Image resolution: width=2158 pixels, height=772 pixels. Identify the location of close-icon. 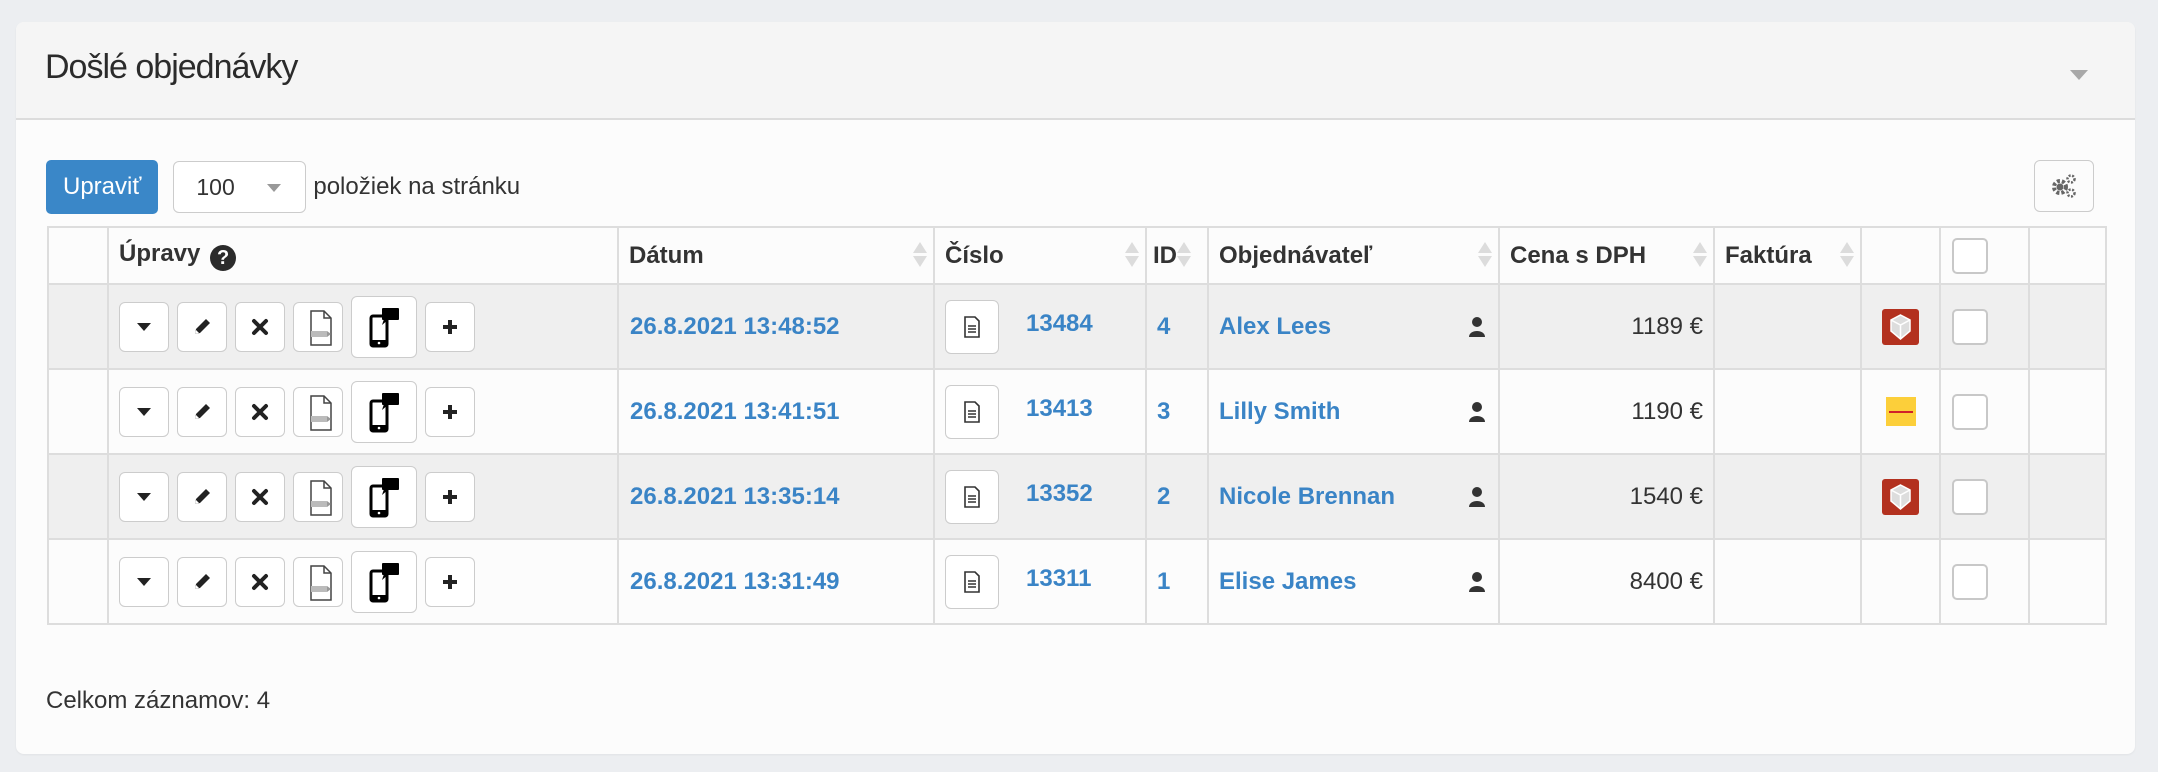
(260, 496).